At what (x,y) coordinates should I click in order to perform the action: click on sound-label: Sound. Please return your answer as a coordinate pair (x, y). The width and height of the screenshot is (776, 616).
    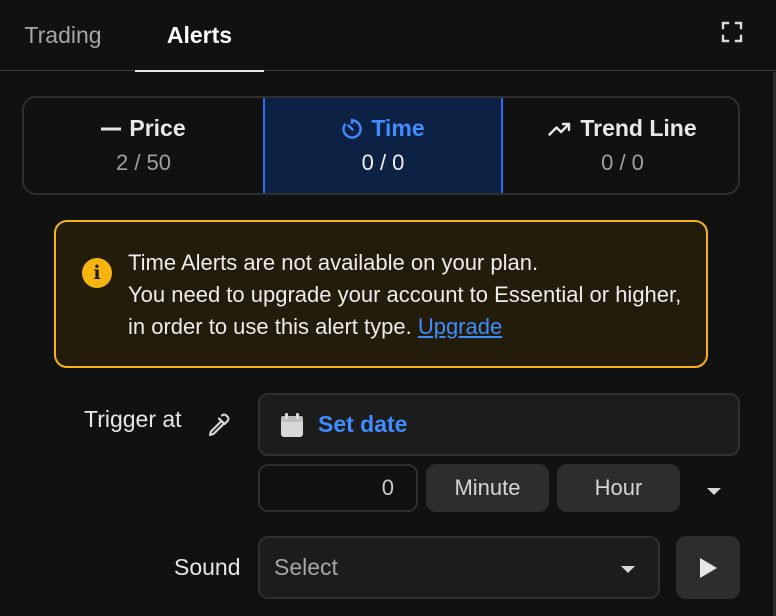
    Looking at the image, I should click on (207, 567).